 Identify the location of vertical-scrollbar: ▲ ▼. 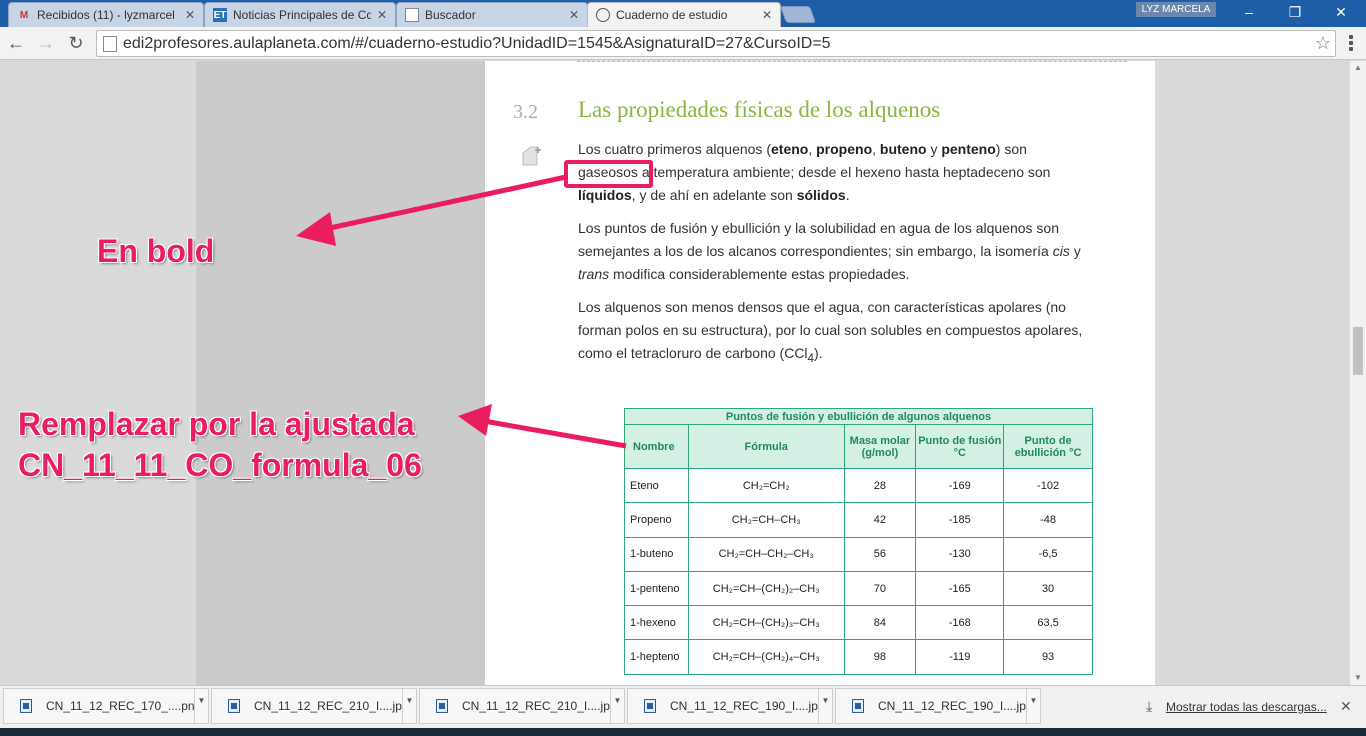
(1358, 373).